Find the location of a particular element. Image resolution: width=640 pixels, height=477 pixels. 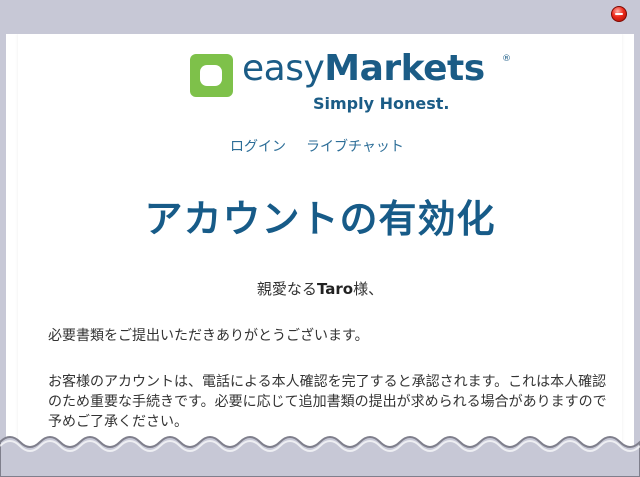

email-nav: ログイン ライブチャット is located at coordinates (317, 146).